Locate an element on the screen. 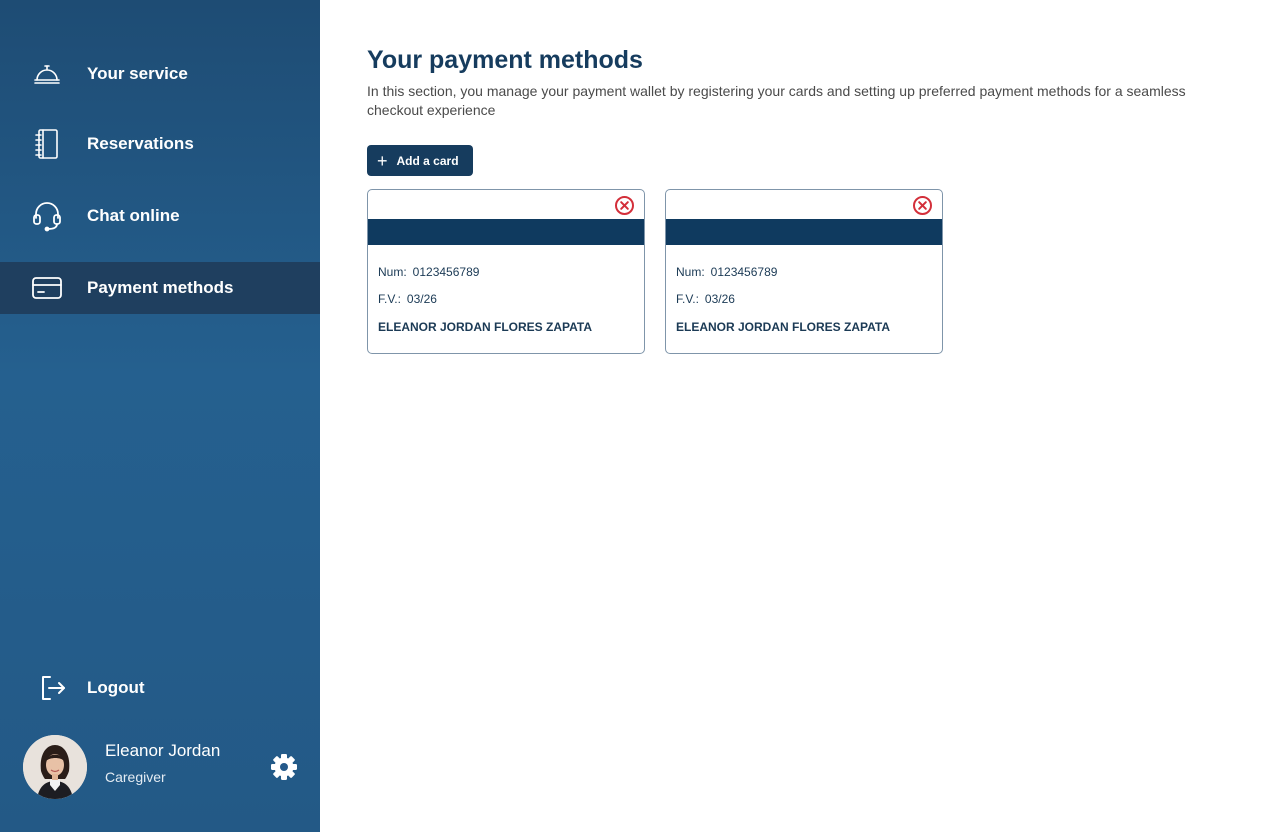 The width and height of the screenshot is (1280, 832). nav-label: Chat online is located at coordinates (133, 215).